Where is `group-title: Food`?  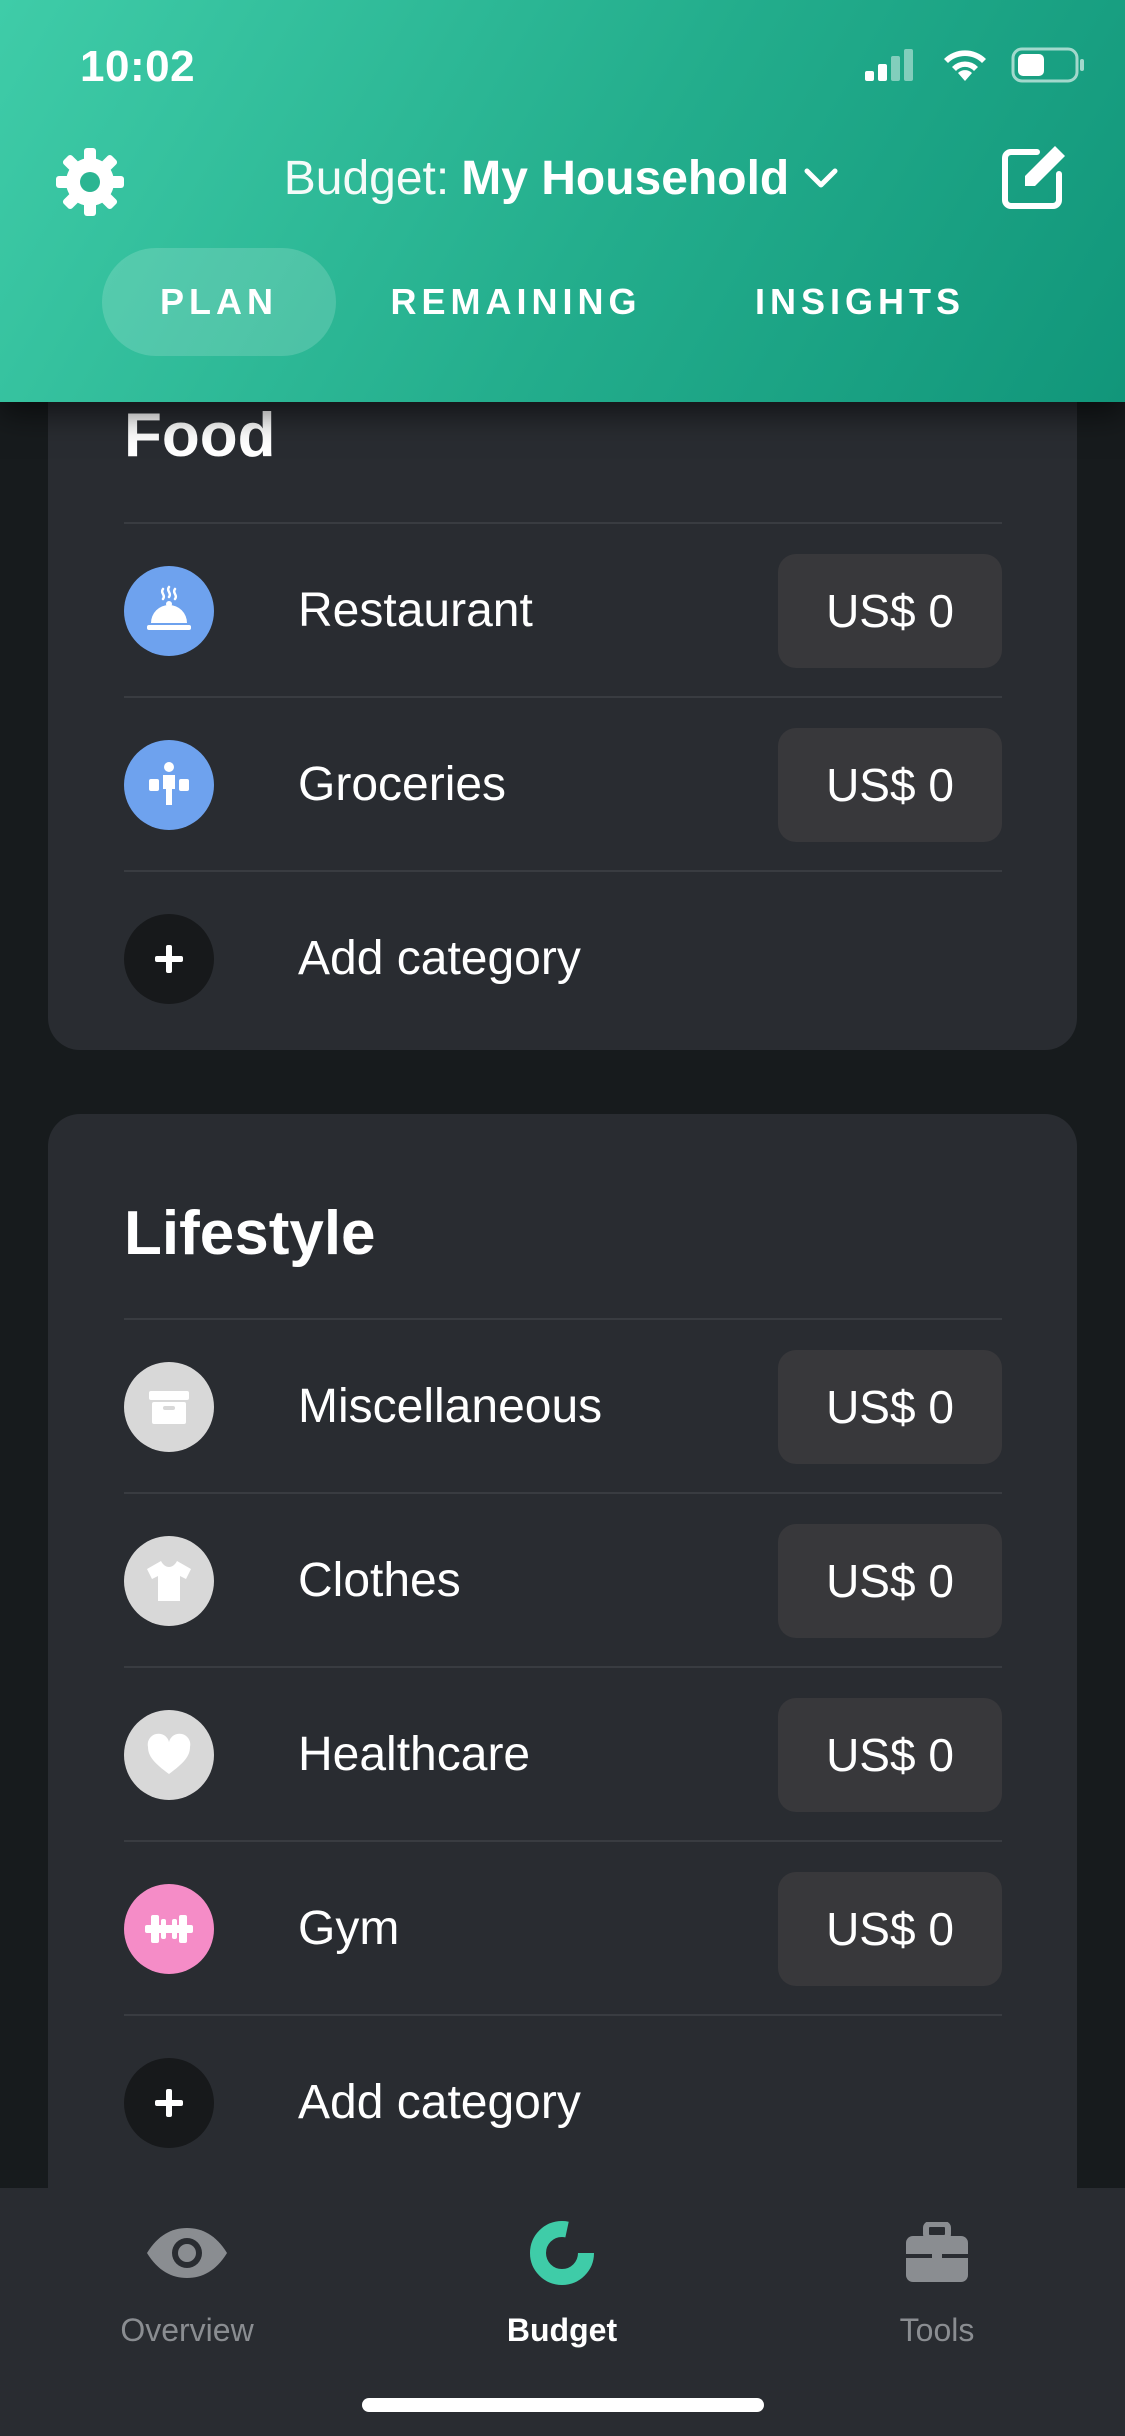 group-title: Food is located at coordinates (200, 435).